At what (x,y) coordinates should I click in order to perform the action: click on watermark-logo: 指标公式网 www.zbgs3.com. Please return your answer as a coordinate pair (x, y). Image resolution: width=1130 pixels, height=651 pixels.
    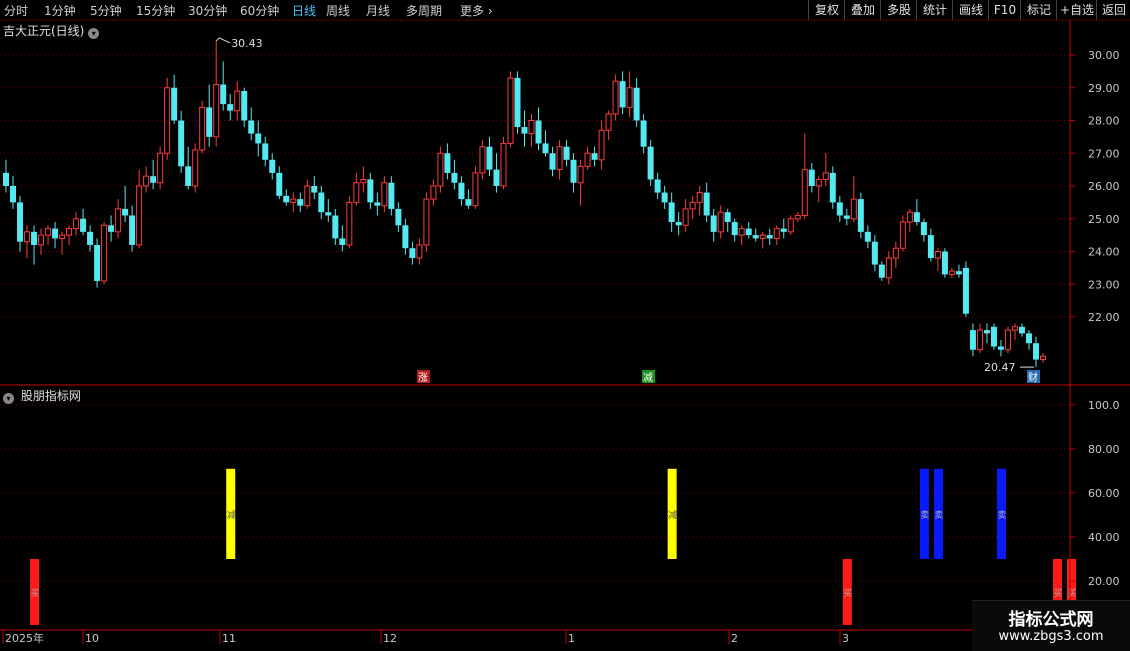
    Looking at the image, I should click on (1051, 625).